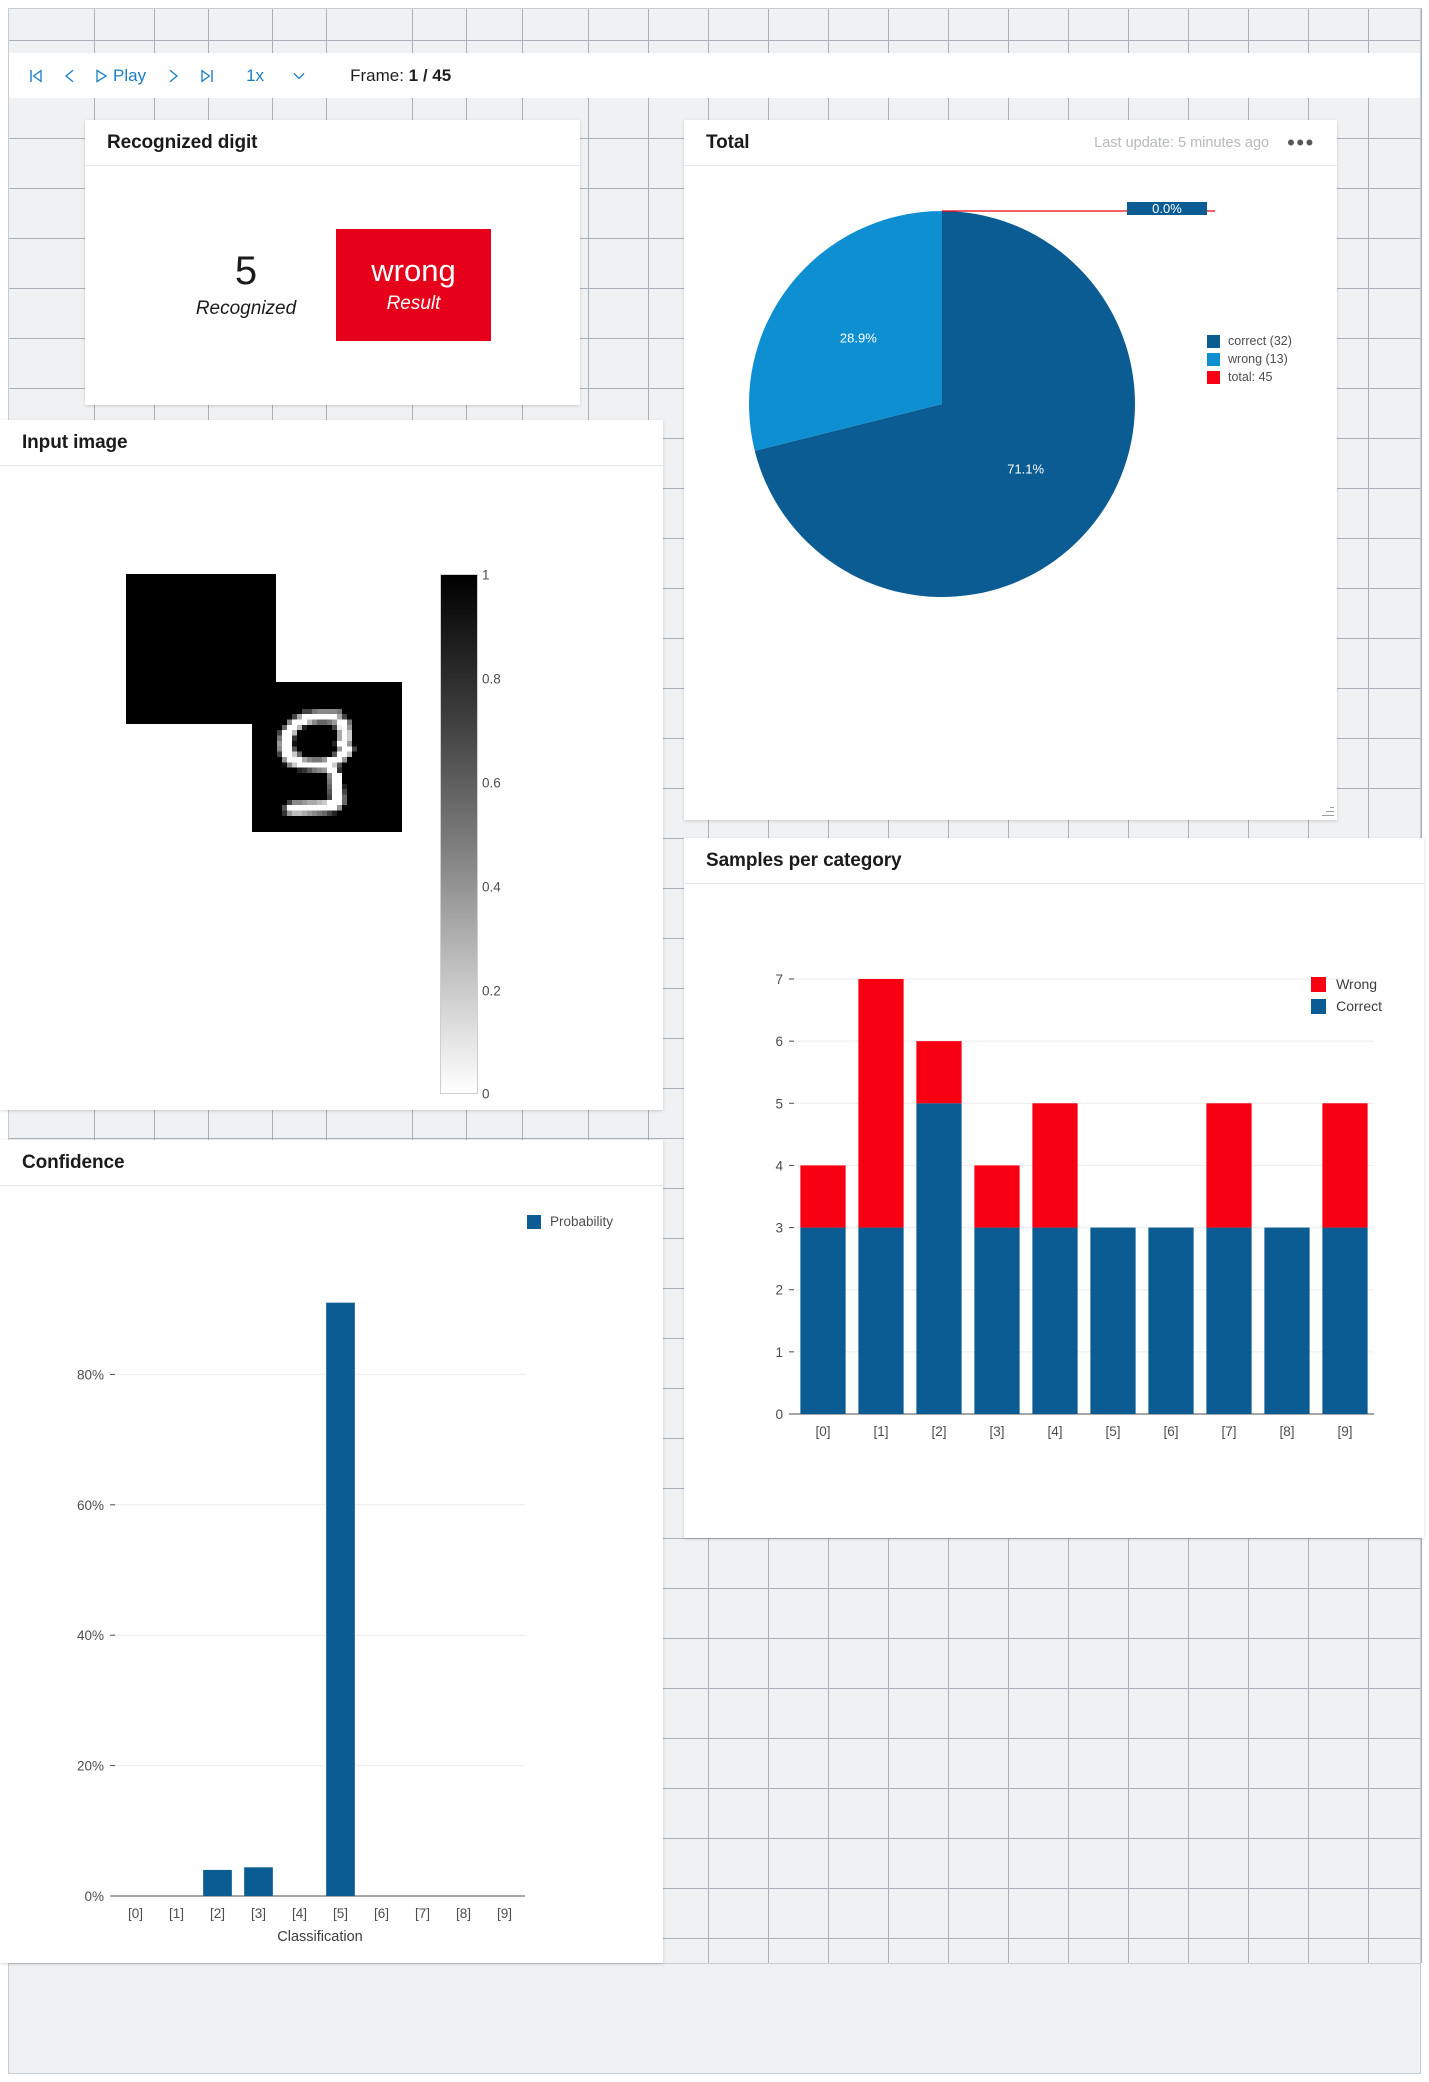 The height and width of the screenshot is (2082, 1429). What do you see at coordinates (714, 2018) in the screenshot?
I see `background-bottom-strip` at bounding box center [714, 2018].